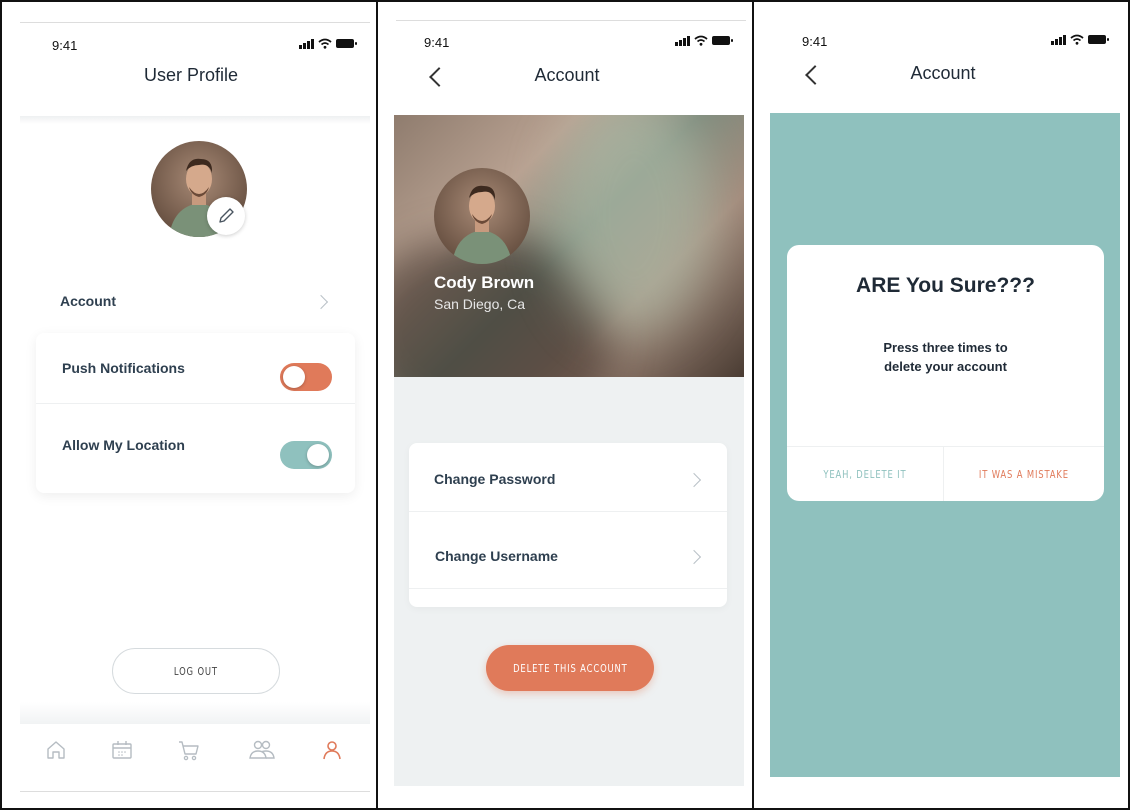  I want to click on bottom-nav, so click(195, 757).